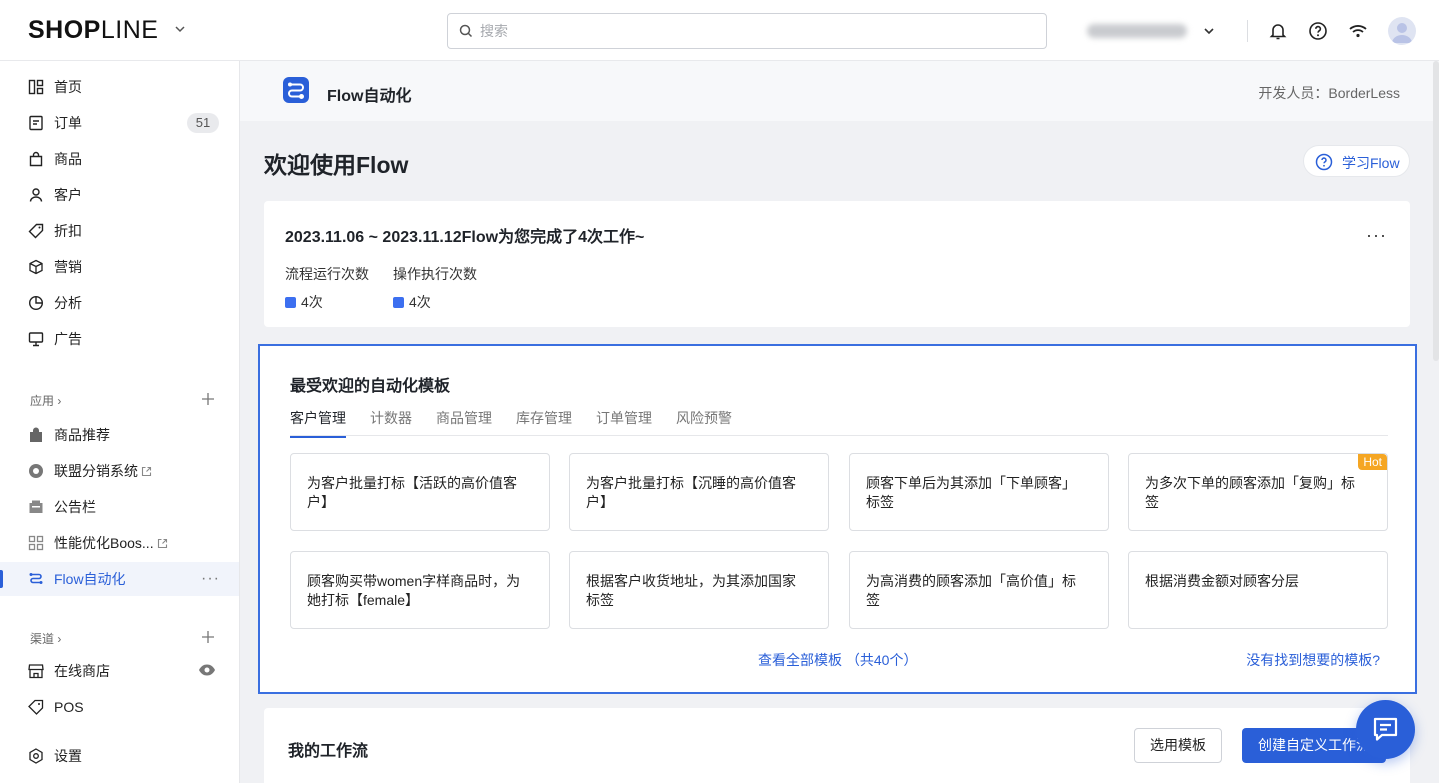  What do you see at coordinates (93, 30) in the screenshot?
I see `shopline-logo: SHOPLINE` at bounding box center [93, 30].